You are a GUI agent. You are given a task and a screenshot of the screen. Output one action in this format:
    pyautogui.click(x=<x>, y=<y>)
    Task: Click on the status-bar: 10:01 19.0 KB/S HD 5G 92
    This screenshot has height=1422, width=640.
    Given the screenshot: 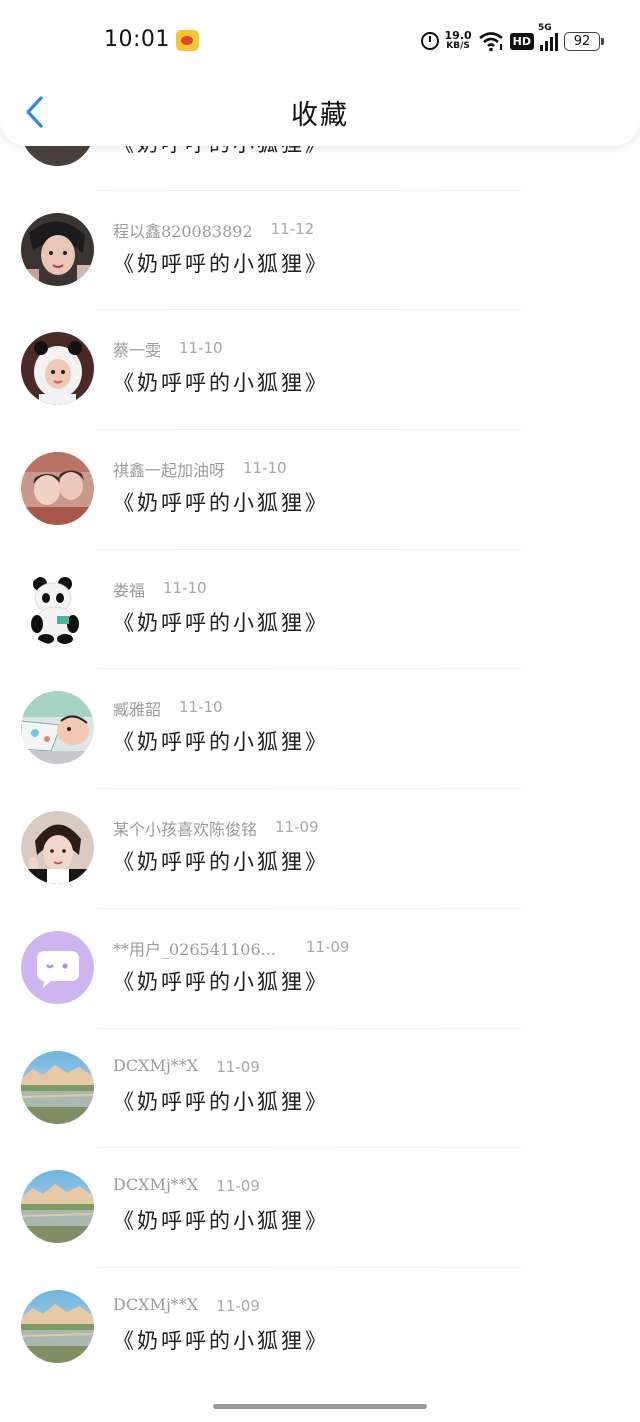 What is the action you would take?
    pyautogui.click(x=320, y=42)
    